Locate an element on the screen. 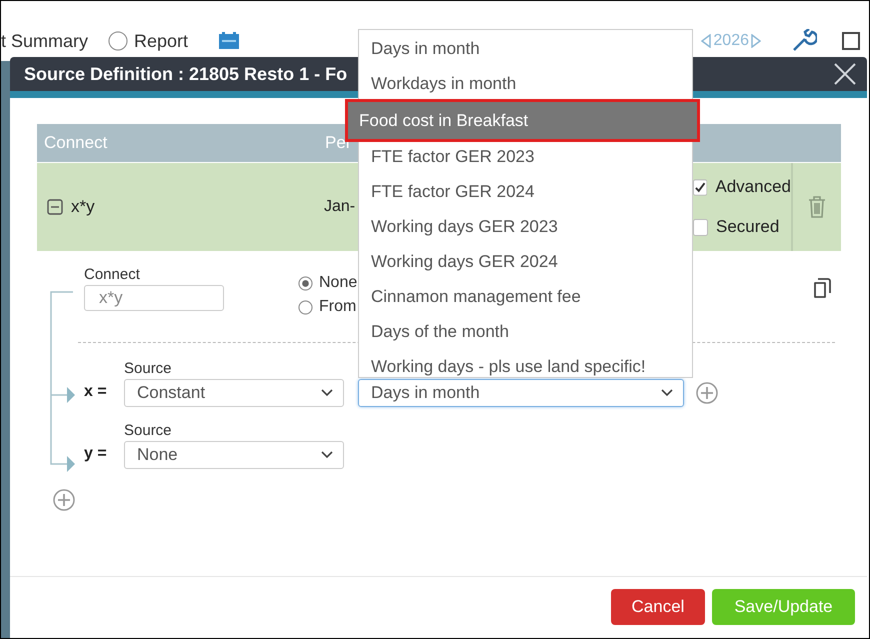 The width and height of the screenshot is (870, 639). variable-label: x = is located at coordinates (96, 392).